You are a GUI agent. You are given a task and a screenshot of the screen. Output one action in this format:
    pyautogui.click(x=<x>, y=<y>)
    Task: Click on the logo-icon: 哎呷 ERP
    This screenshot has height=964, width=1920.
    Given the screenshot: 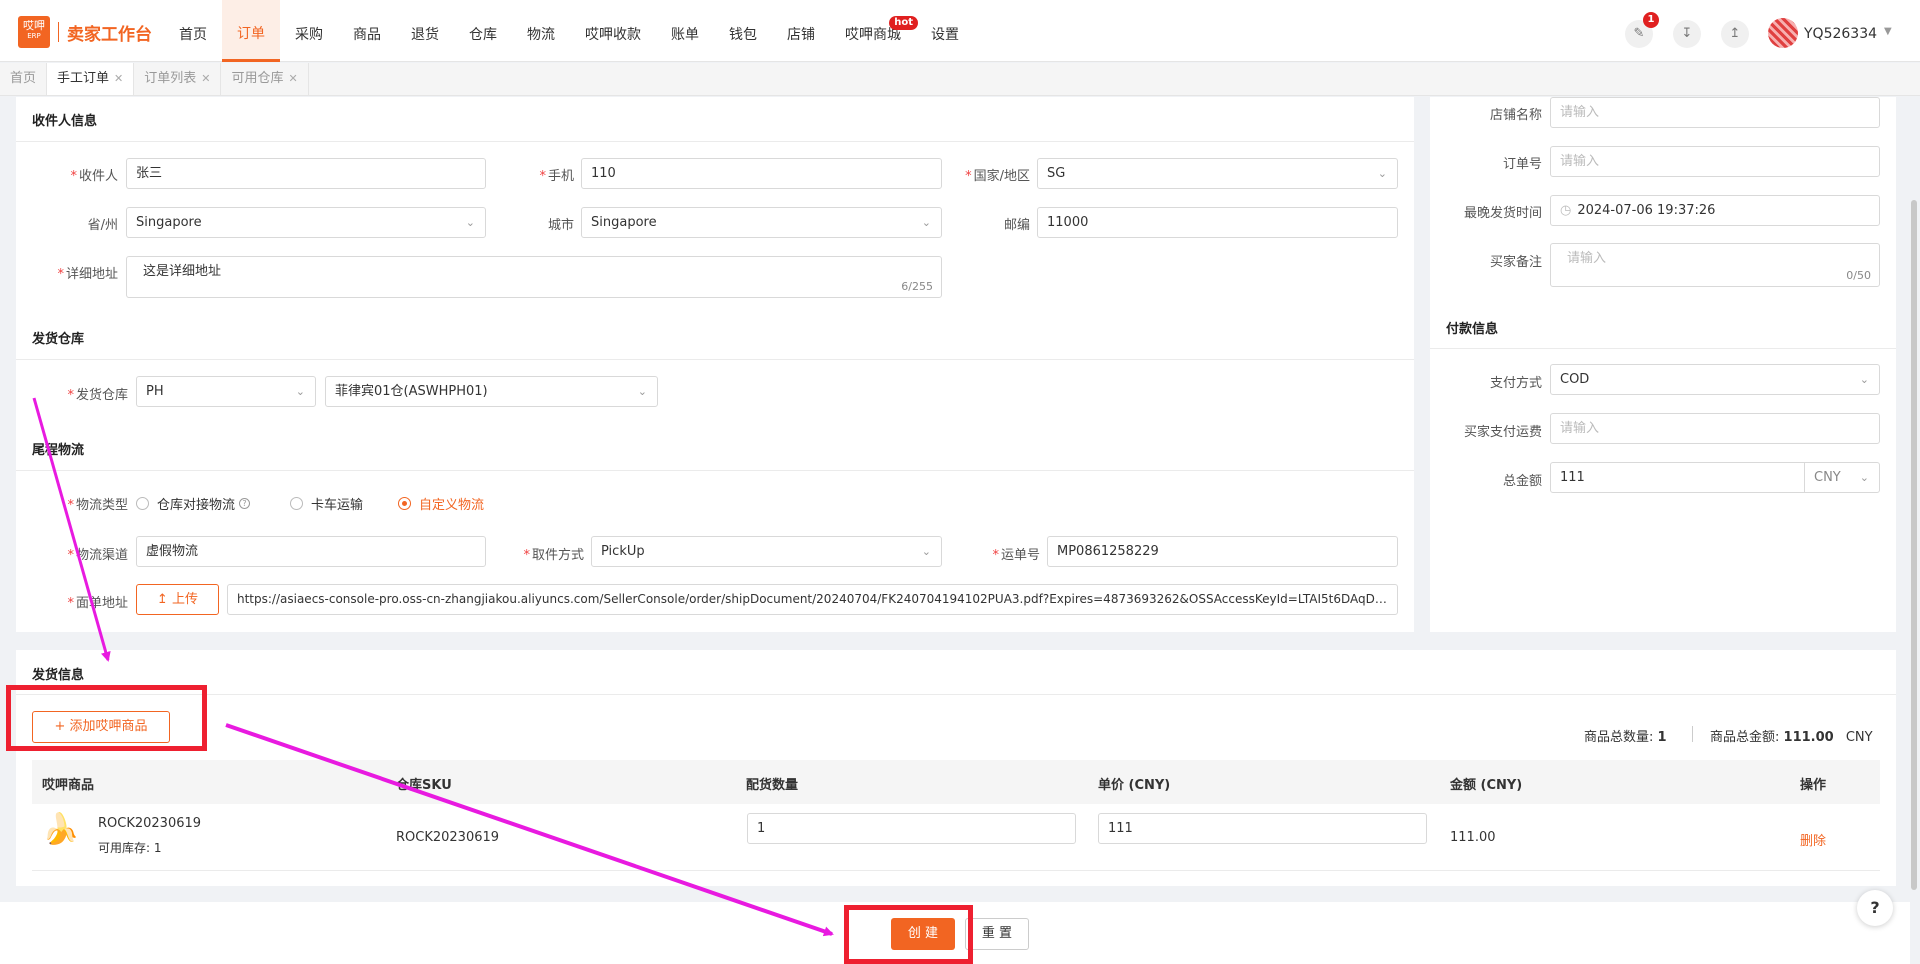 What is the action you would take?
    pyautogui.click(x=34, y=32)
    